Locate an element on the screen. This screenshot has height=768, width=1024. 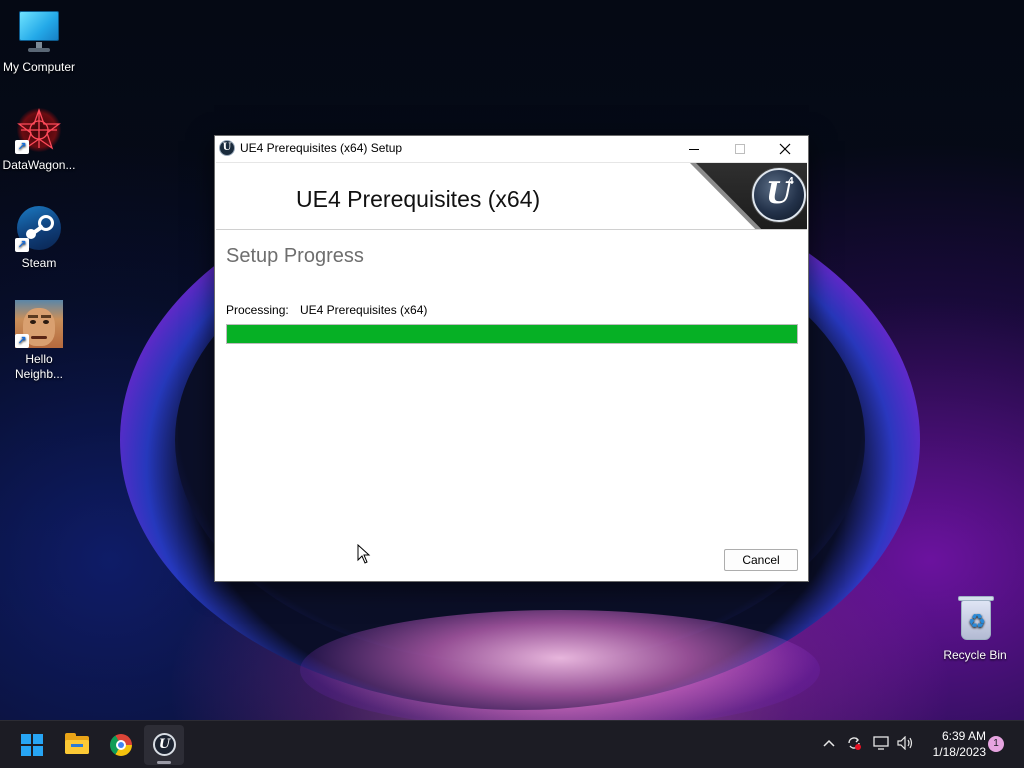
progress-bar is located at coordinates (512, 334).